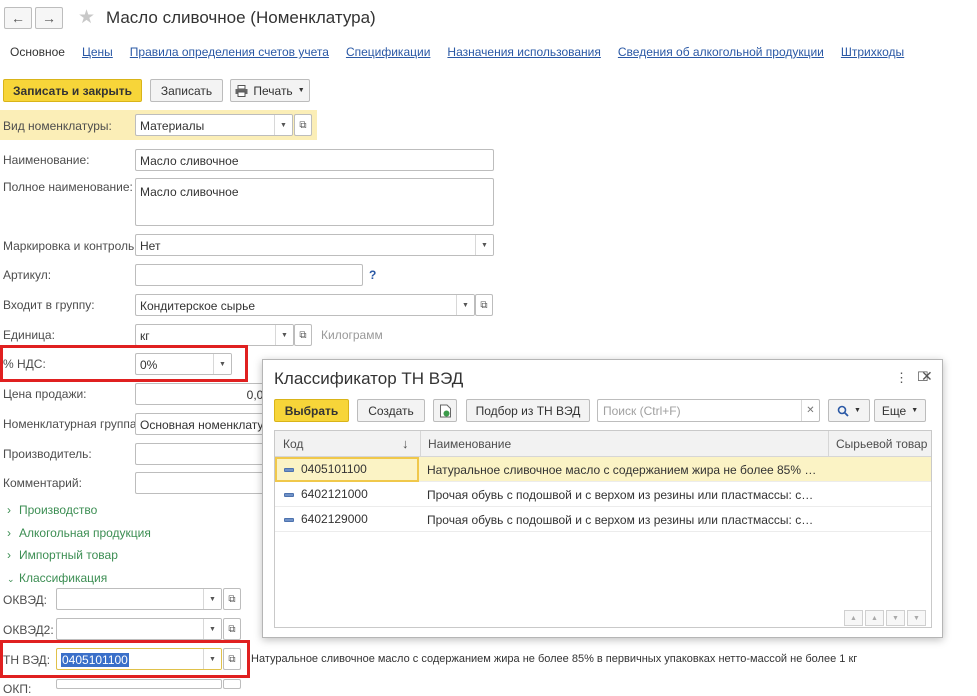 The width and height of the screenshot is (977, 696). What do you see at coordinates (708, 410) in the screenshot?
I see `search-input: Поиск (Ctrl+F) ✕` at bounding box center [708, 410].